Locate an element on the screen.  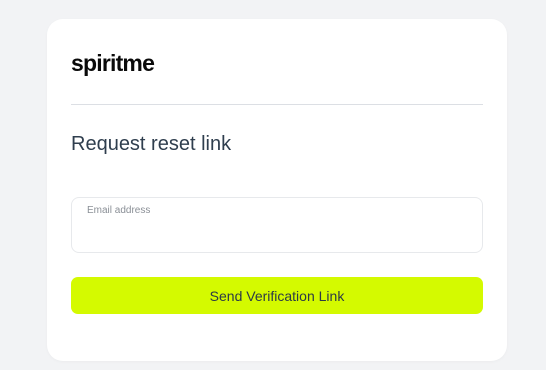
spiritme-logo: spiritme is located at coordinates (113, 63).